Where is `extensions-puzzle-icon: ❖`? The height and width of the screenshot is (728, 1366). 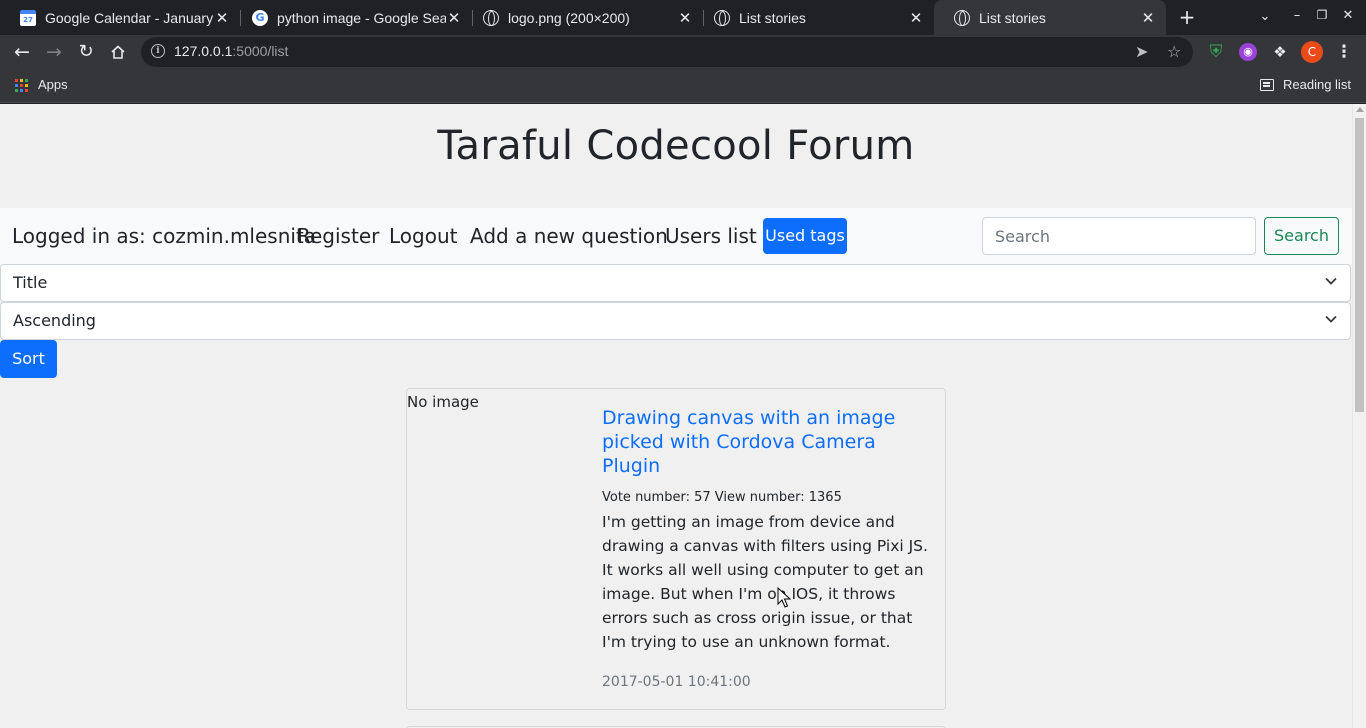
extensions-puzzle-icon: ❖ is located at coordinates (1280, 52).